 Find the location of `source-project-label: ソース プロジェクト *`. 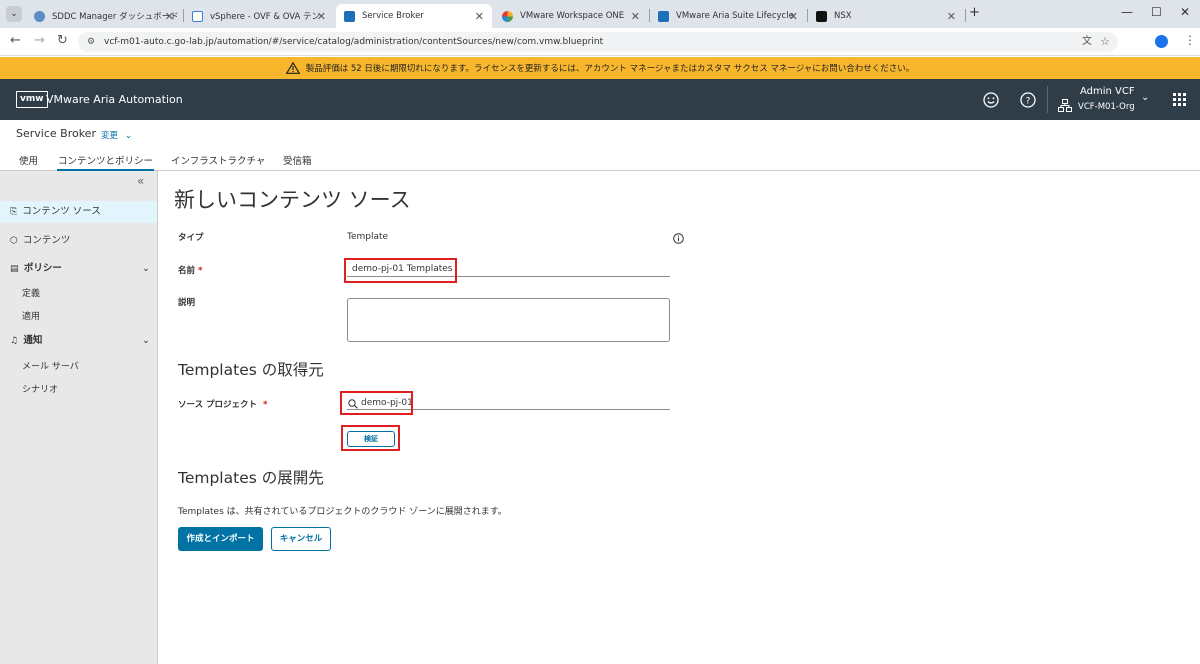

source-project-label: ソース プロジェクト * is located at coordinates (223, 404).